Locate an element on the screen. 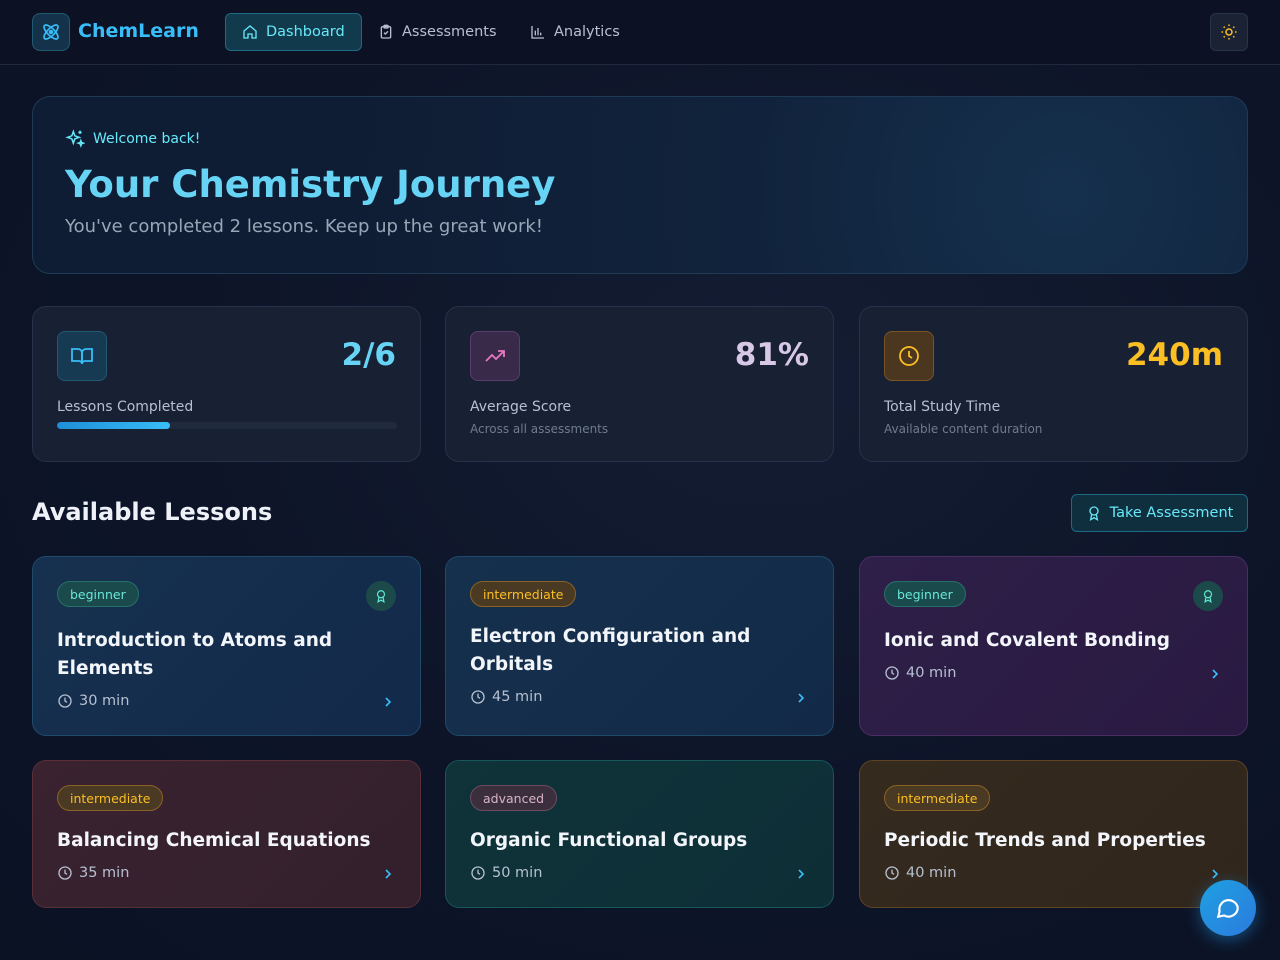 This screenshot has height=960, width=1280. section-title: Available Lessons is located at coordinates (152, 512).